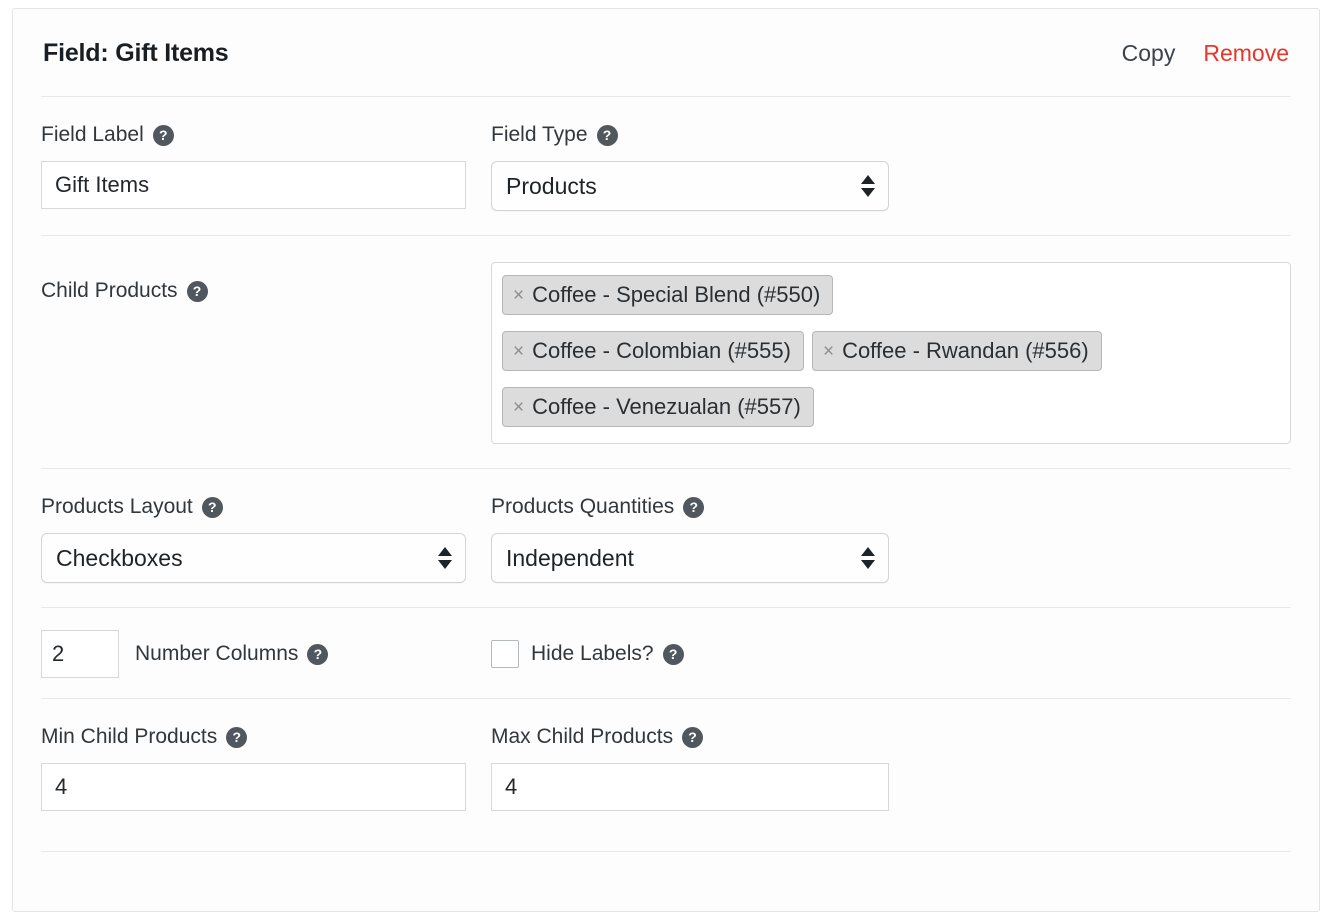  What do you see at coordinates (666, 52) in the screenshot?
I see `panel-header: Field: Gift Items Copy Remove` at bounding box center [666, 52].